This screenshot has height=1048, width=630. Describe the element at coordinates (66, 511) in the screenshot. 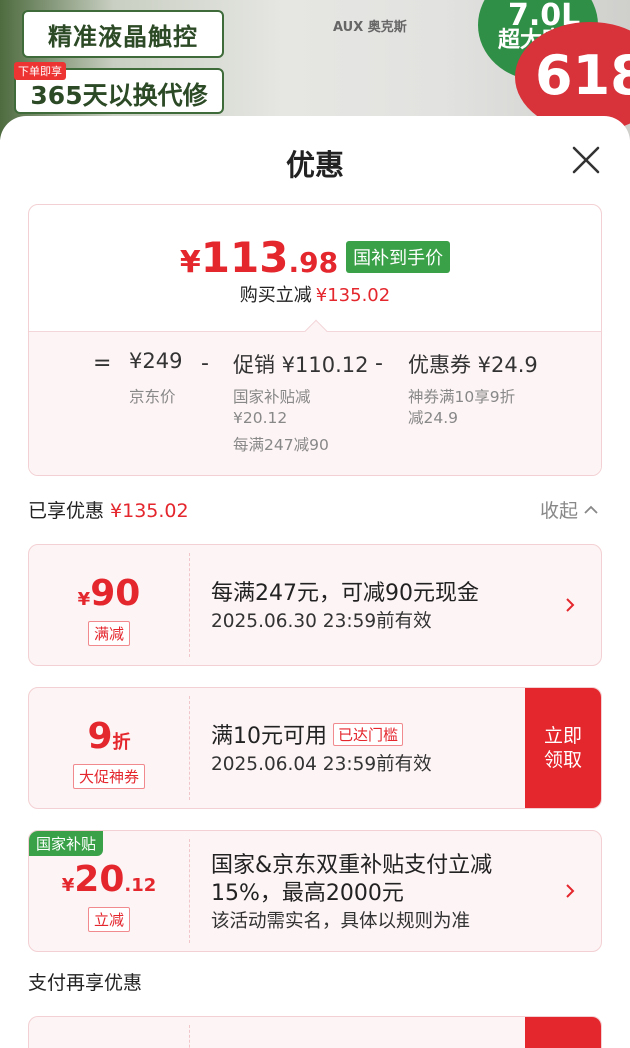

I see `enjoyed-label: 已享优惠` at that location.